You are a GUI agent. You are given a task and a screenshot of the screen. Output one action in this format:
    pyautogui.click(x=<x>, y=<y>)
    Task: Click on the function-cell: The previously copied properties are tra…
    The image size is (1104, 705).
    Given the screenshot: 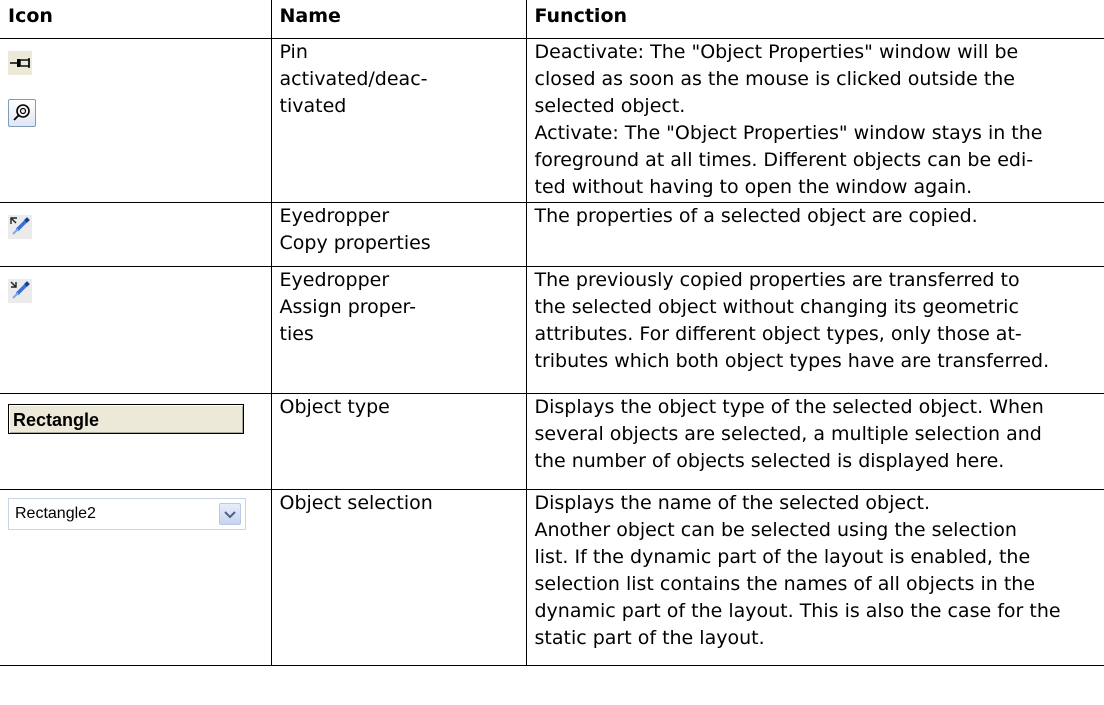 What is the action you would take?
    pyautogui.click(x=814, y=330)
    